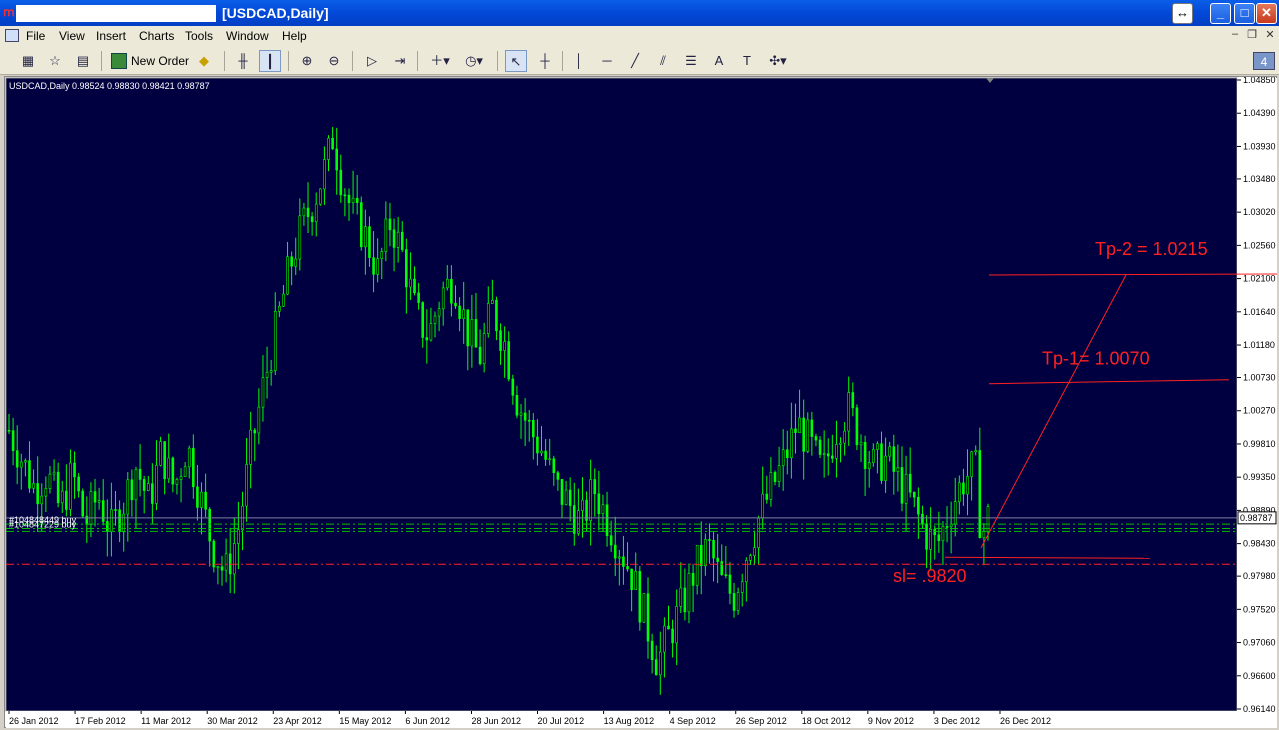  Describe the element at coordinates (55, 61) in the screenshot. I see `profiles-icon: ☆` at that location.